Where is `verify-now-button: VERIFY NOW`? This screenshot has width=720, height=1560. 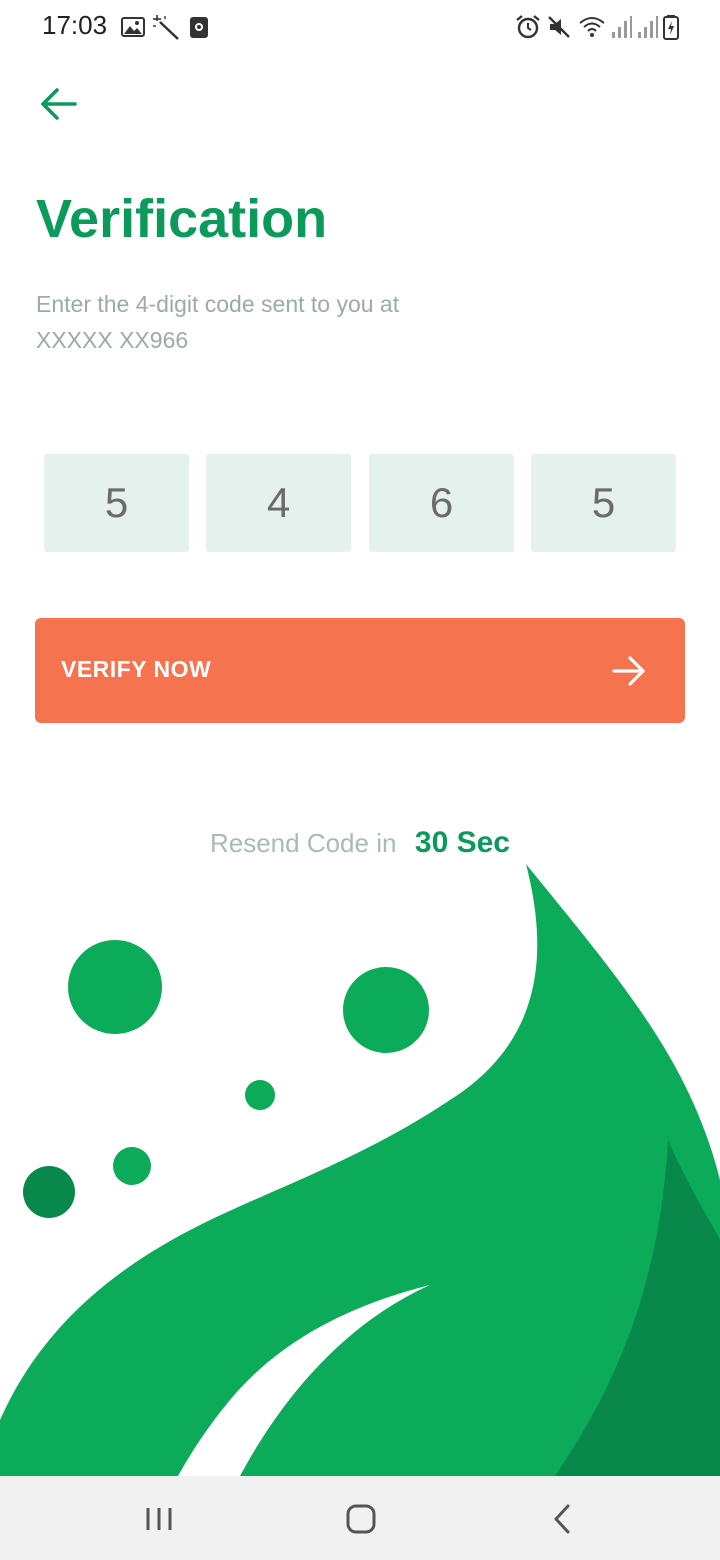 verify-now-button: VERIFY NOW is located at coordinates (360, 670).